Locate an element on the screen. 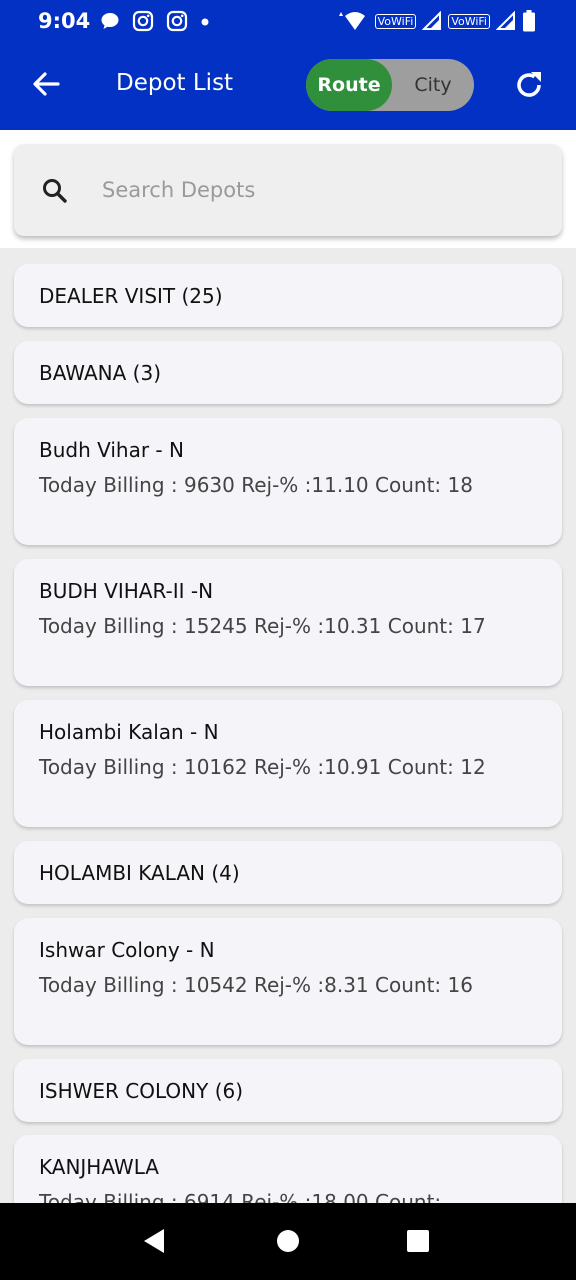 The image size is (576, 1280). depot-name: Ishwar Colony - N is located at coordinates (127, 950).